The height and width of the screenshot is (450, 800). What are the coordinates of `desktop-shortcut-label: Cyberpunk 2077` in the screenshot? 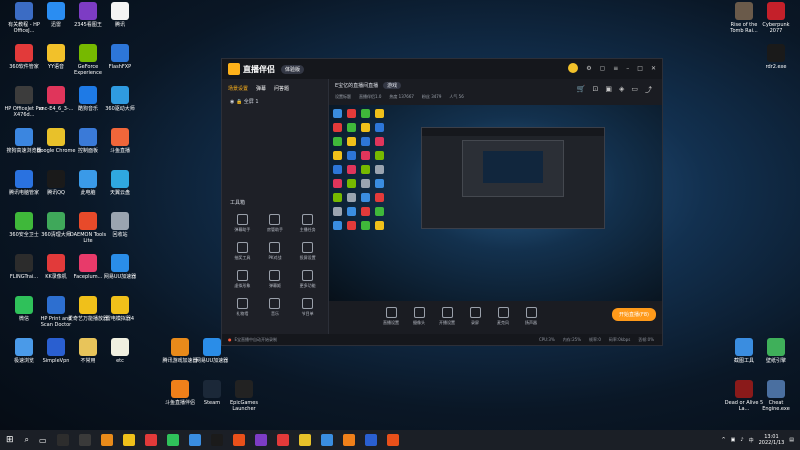 It's located at (776, 28).